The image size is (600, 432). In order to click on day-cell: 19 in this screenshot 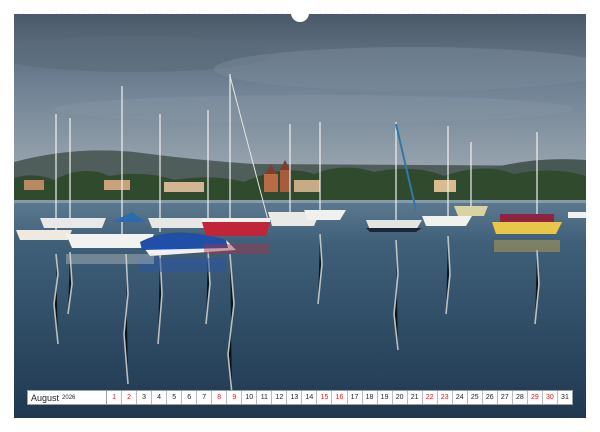, I will do `click(385, 397)`.